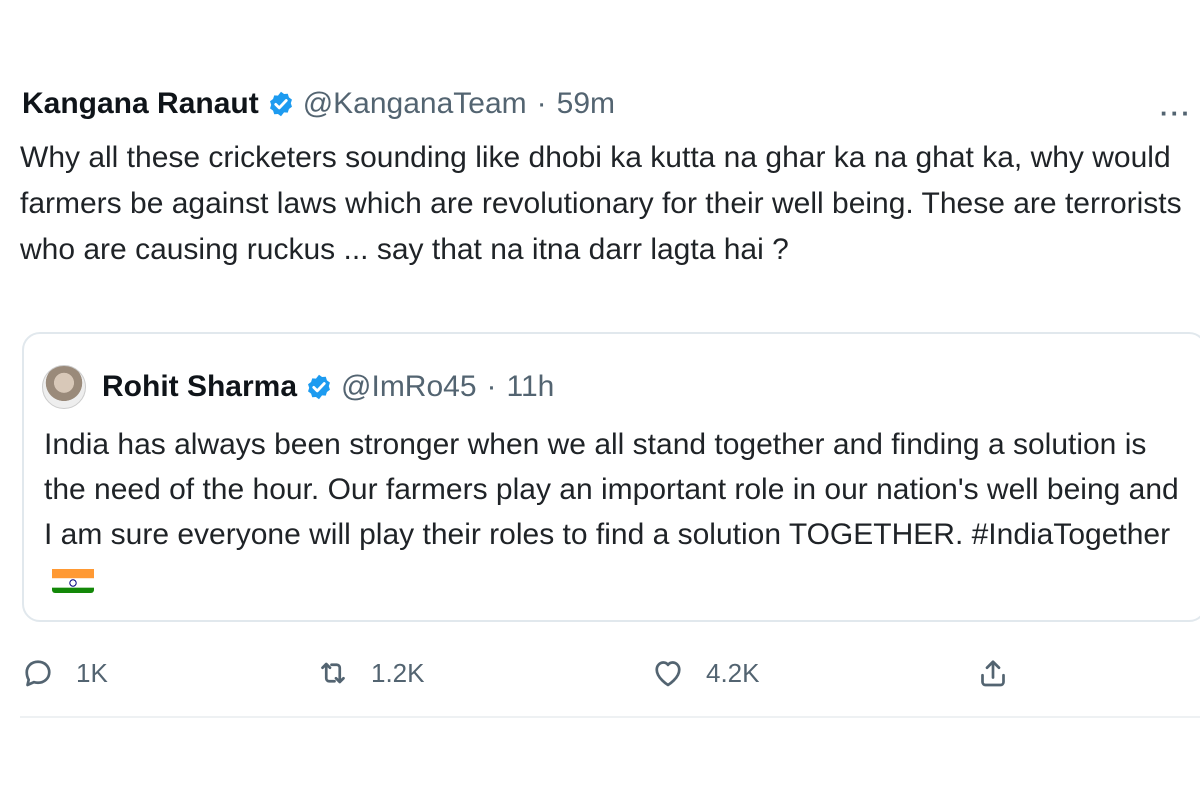  What do you see at coordinates (333, 673) in the screenshot?
I see `retweet-icon` at bounding box center [333, 673].